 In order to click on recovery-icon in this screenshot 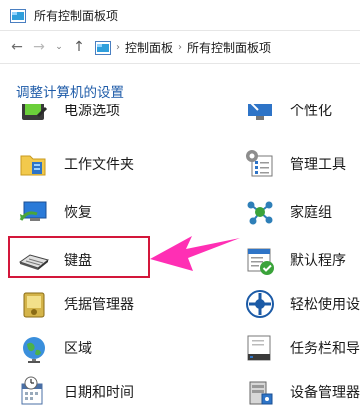, I will do `click(34, 212)`.